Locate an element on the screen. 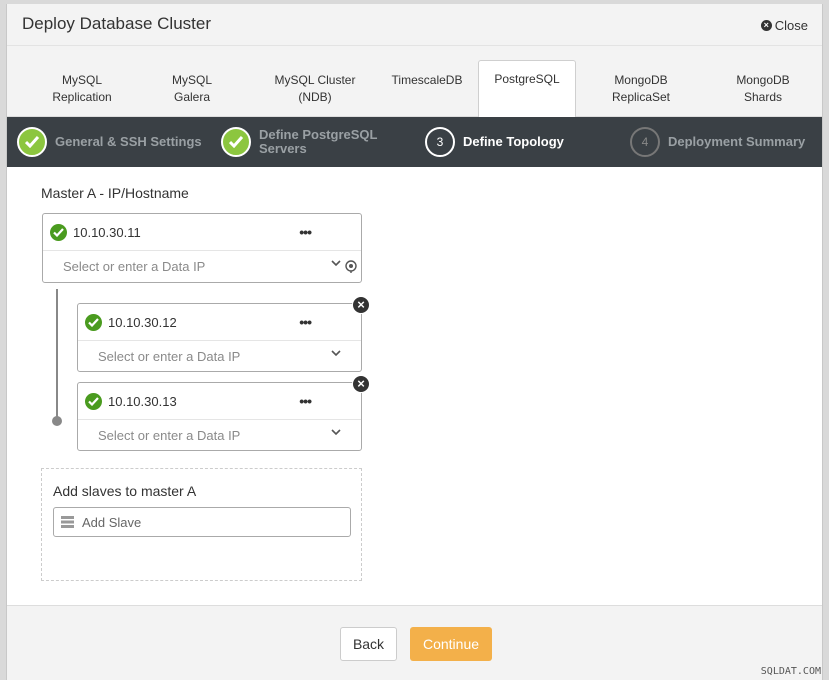 The image size is (829, 680). continue-button: Continue is located at coordinates (451, 644).